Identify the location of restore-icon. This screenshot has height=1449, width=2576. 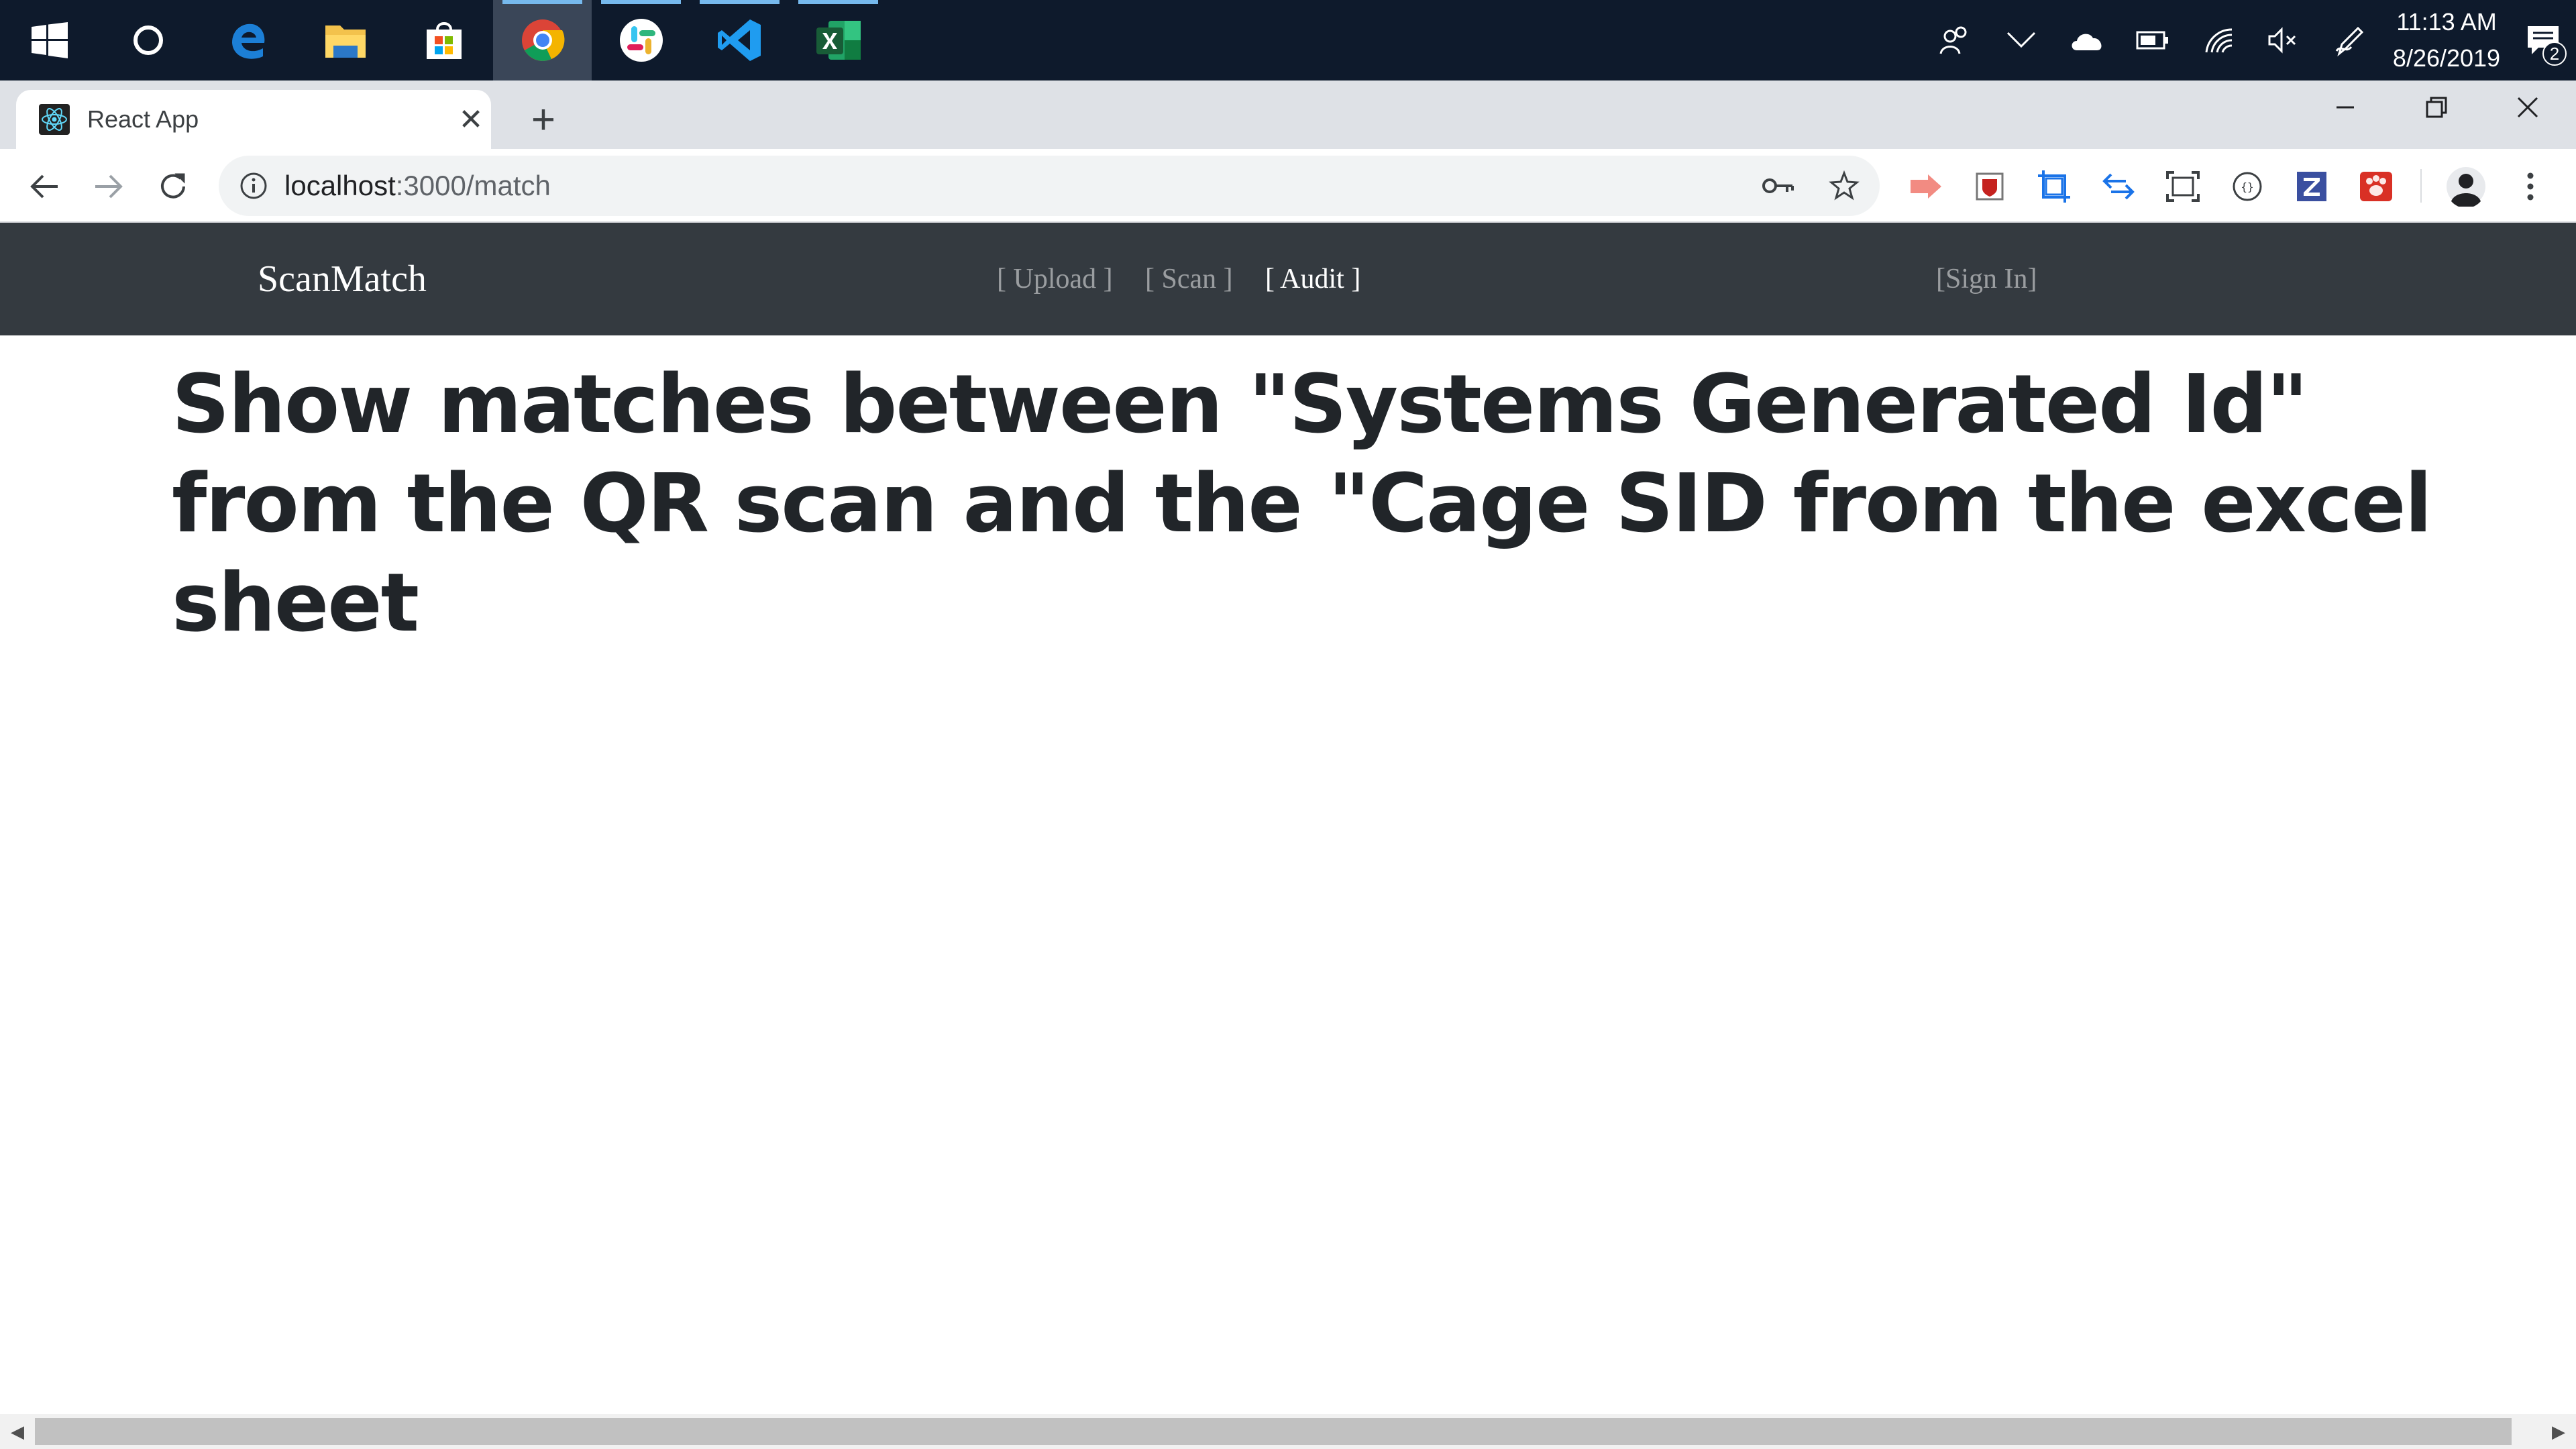
(2436, 107).